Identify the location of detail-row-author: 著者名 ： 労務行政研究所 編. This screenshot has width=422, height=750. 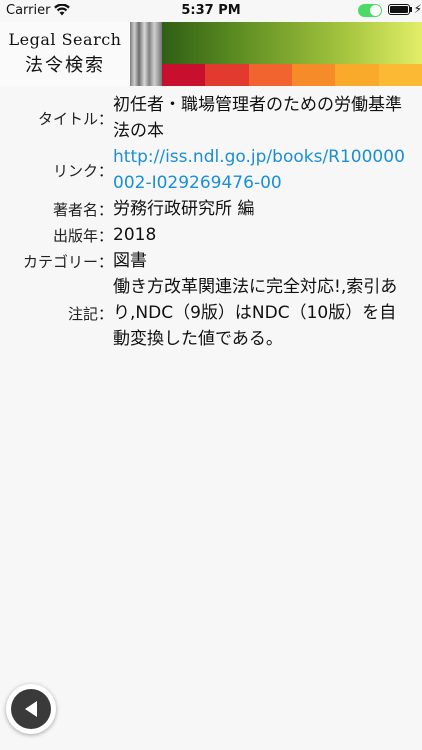
(211, 209).